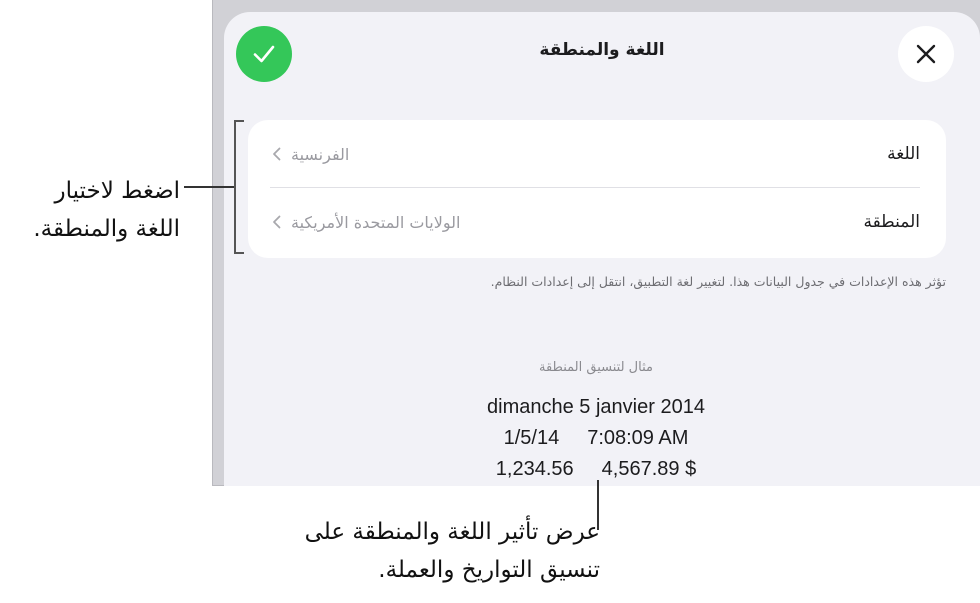 This screenshot has width=980, height=603. Describe the element at coordinates (596, 367) in the screenshot. I see `format-example-title: مثال لتنسيق المنطقة` at that location.